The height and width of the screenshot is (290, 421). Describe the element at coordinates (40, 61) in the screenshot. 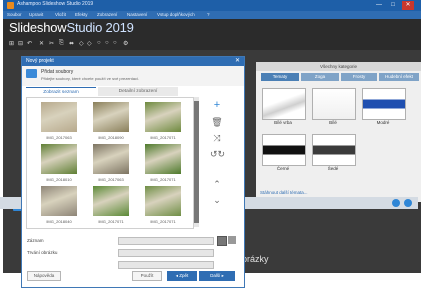

I see `dialog-title: Nový projekt` at that location.